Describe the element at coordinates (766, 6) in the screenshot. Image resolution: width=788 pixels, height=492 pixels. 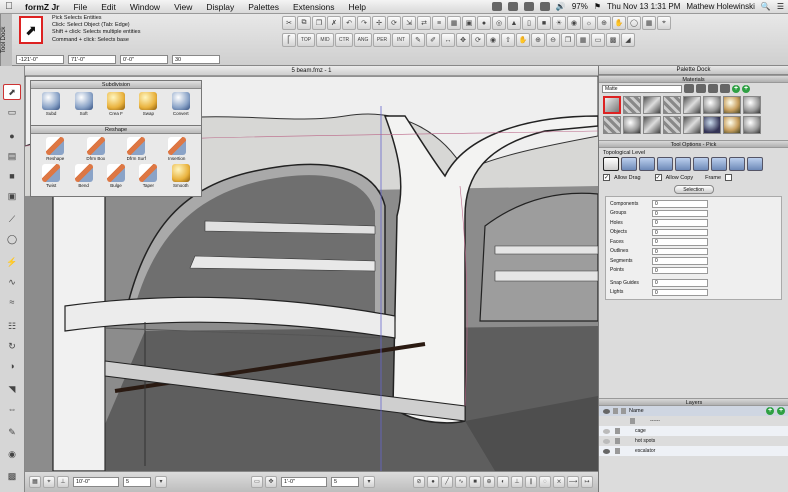
I see `spotlight-icon: 🔍` at that location.